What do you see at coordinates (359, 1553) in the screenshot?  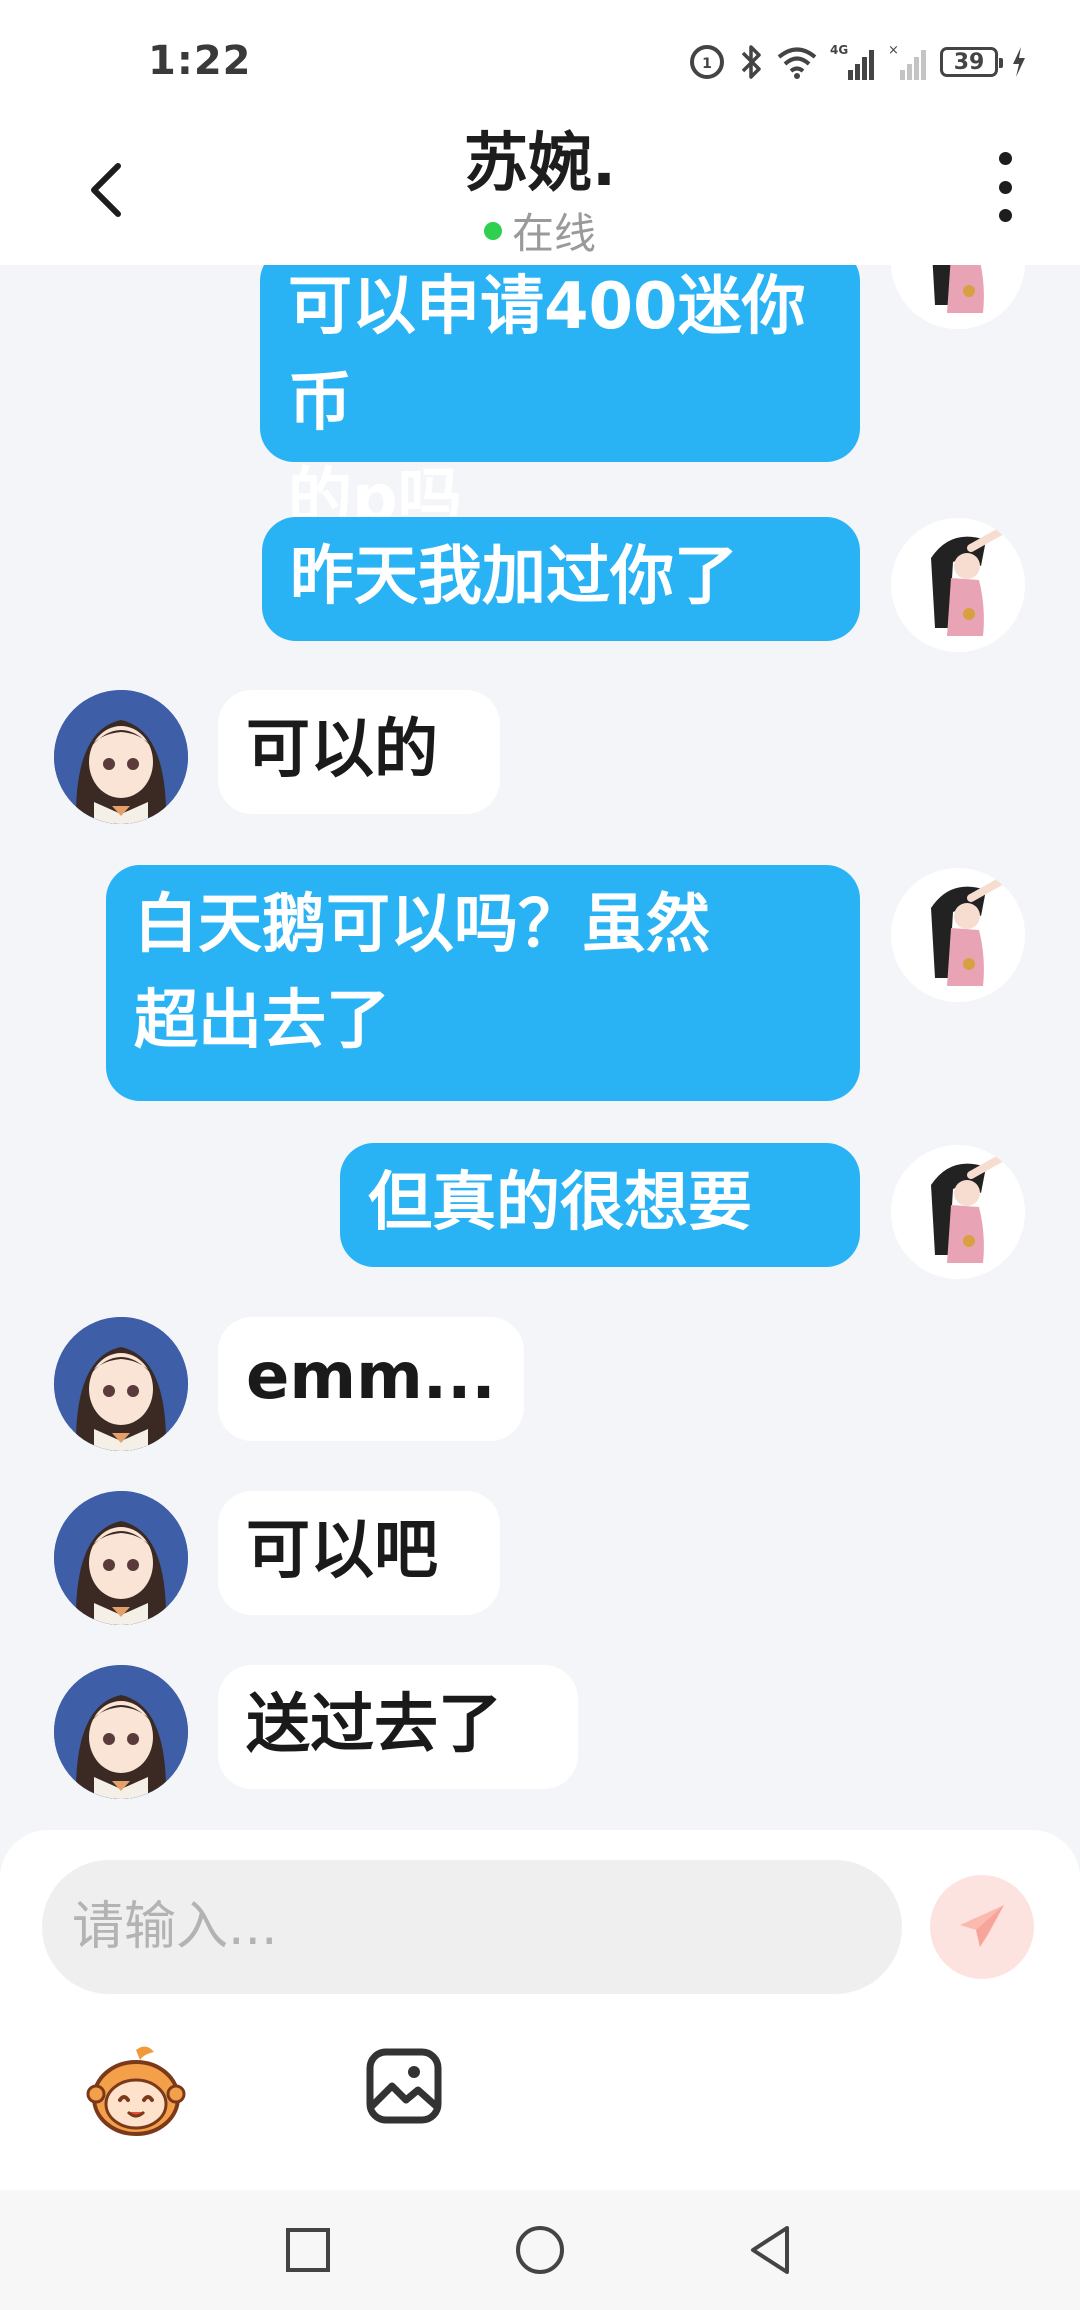 I see `message-bubble-incoming: 可以吧` at bounding box center [359, 1553].